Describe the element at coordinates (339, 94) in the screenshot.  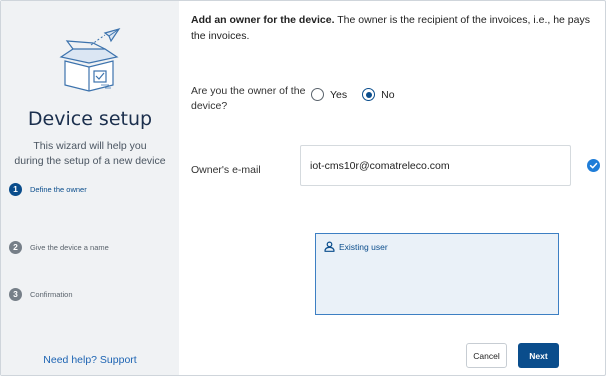
I see `radio-yes-label: Yes` at that location.